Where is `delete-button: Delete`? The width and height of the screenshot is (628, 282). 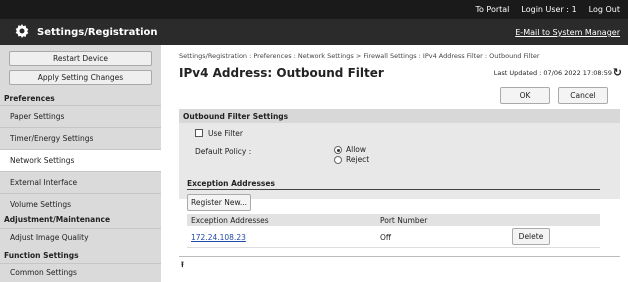
delete-button: Delete is located at coordinates (531, 236).